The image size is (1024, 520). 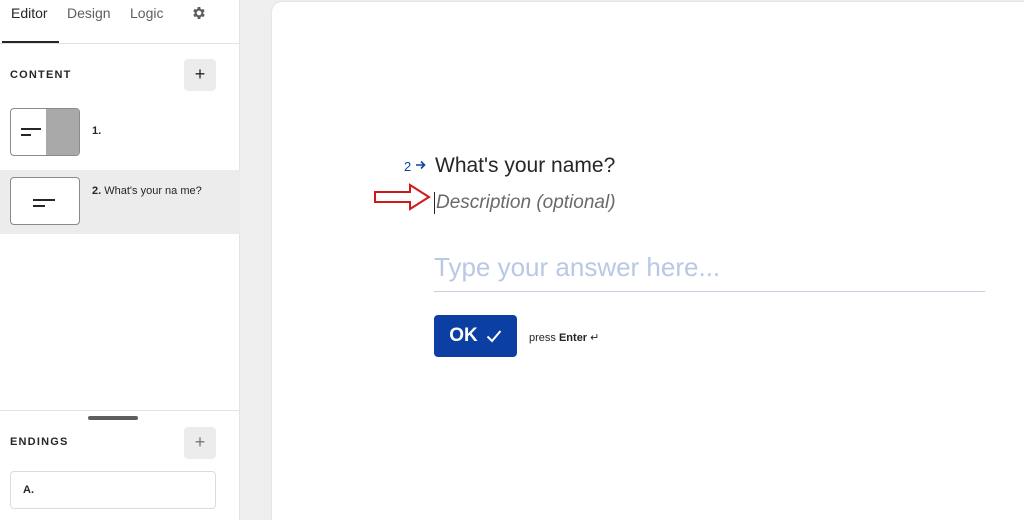 I want to click on content-section-title: CONTENT, so click(x=41, y=75).